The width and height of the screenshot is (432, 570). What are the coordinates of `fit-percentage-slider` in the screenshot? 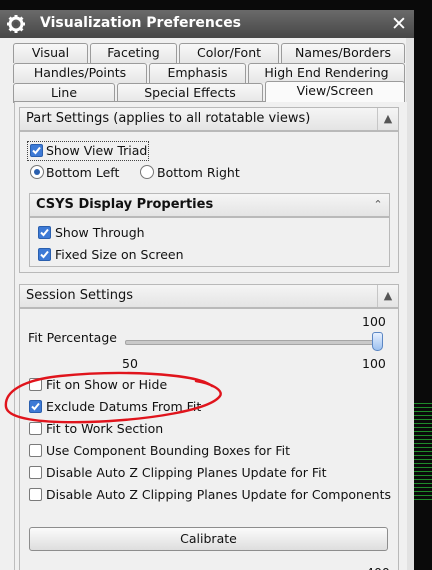 It's located at (252, 342).